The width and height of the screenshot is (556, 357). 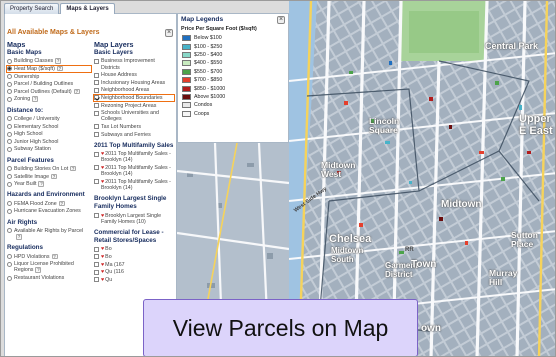 I want to click on basic-map-item: Parcel / Building Outlines, so click(x=49, y=84).